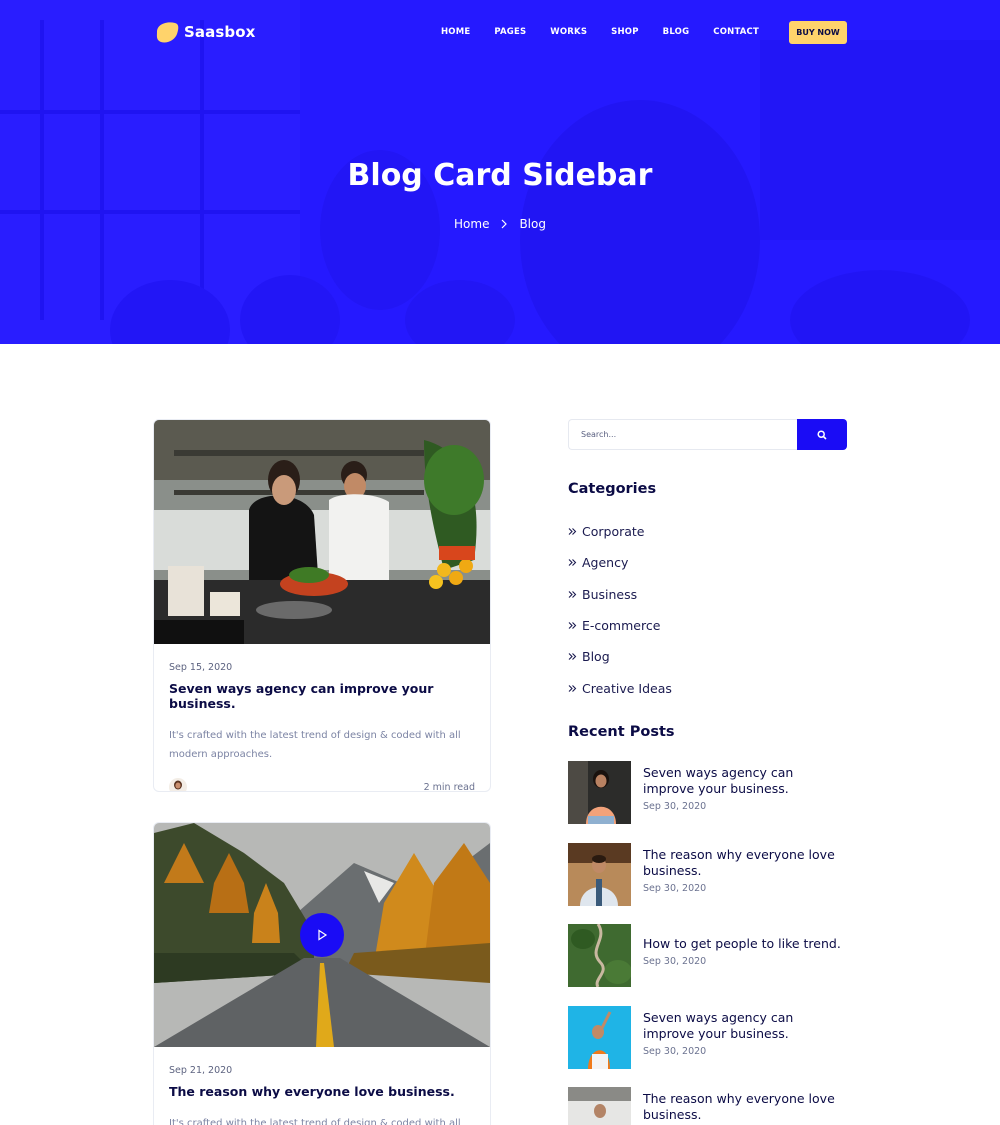 The width and height of the screenshot is (1000, 1125). I want to click on search-icon, so click(822, 434).